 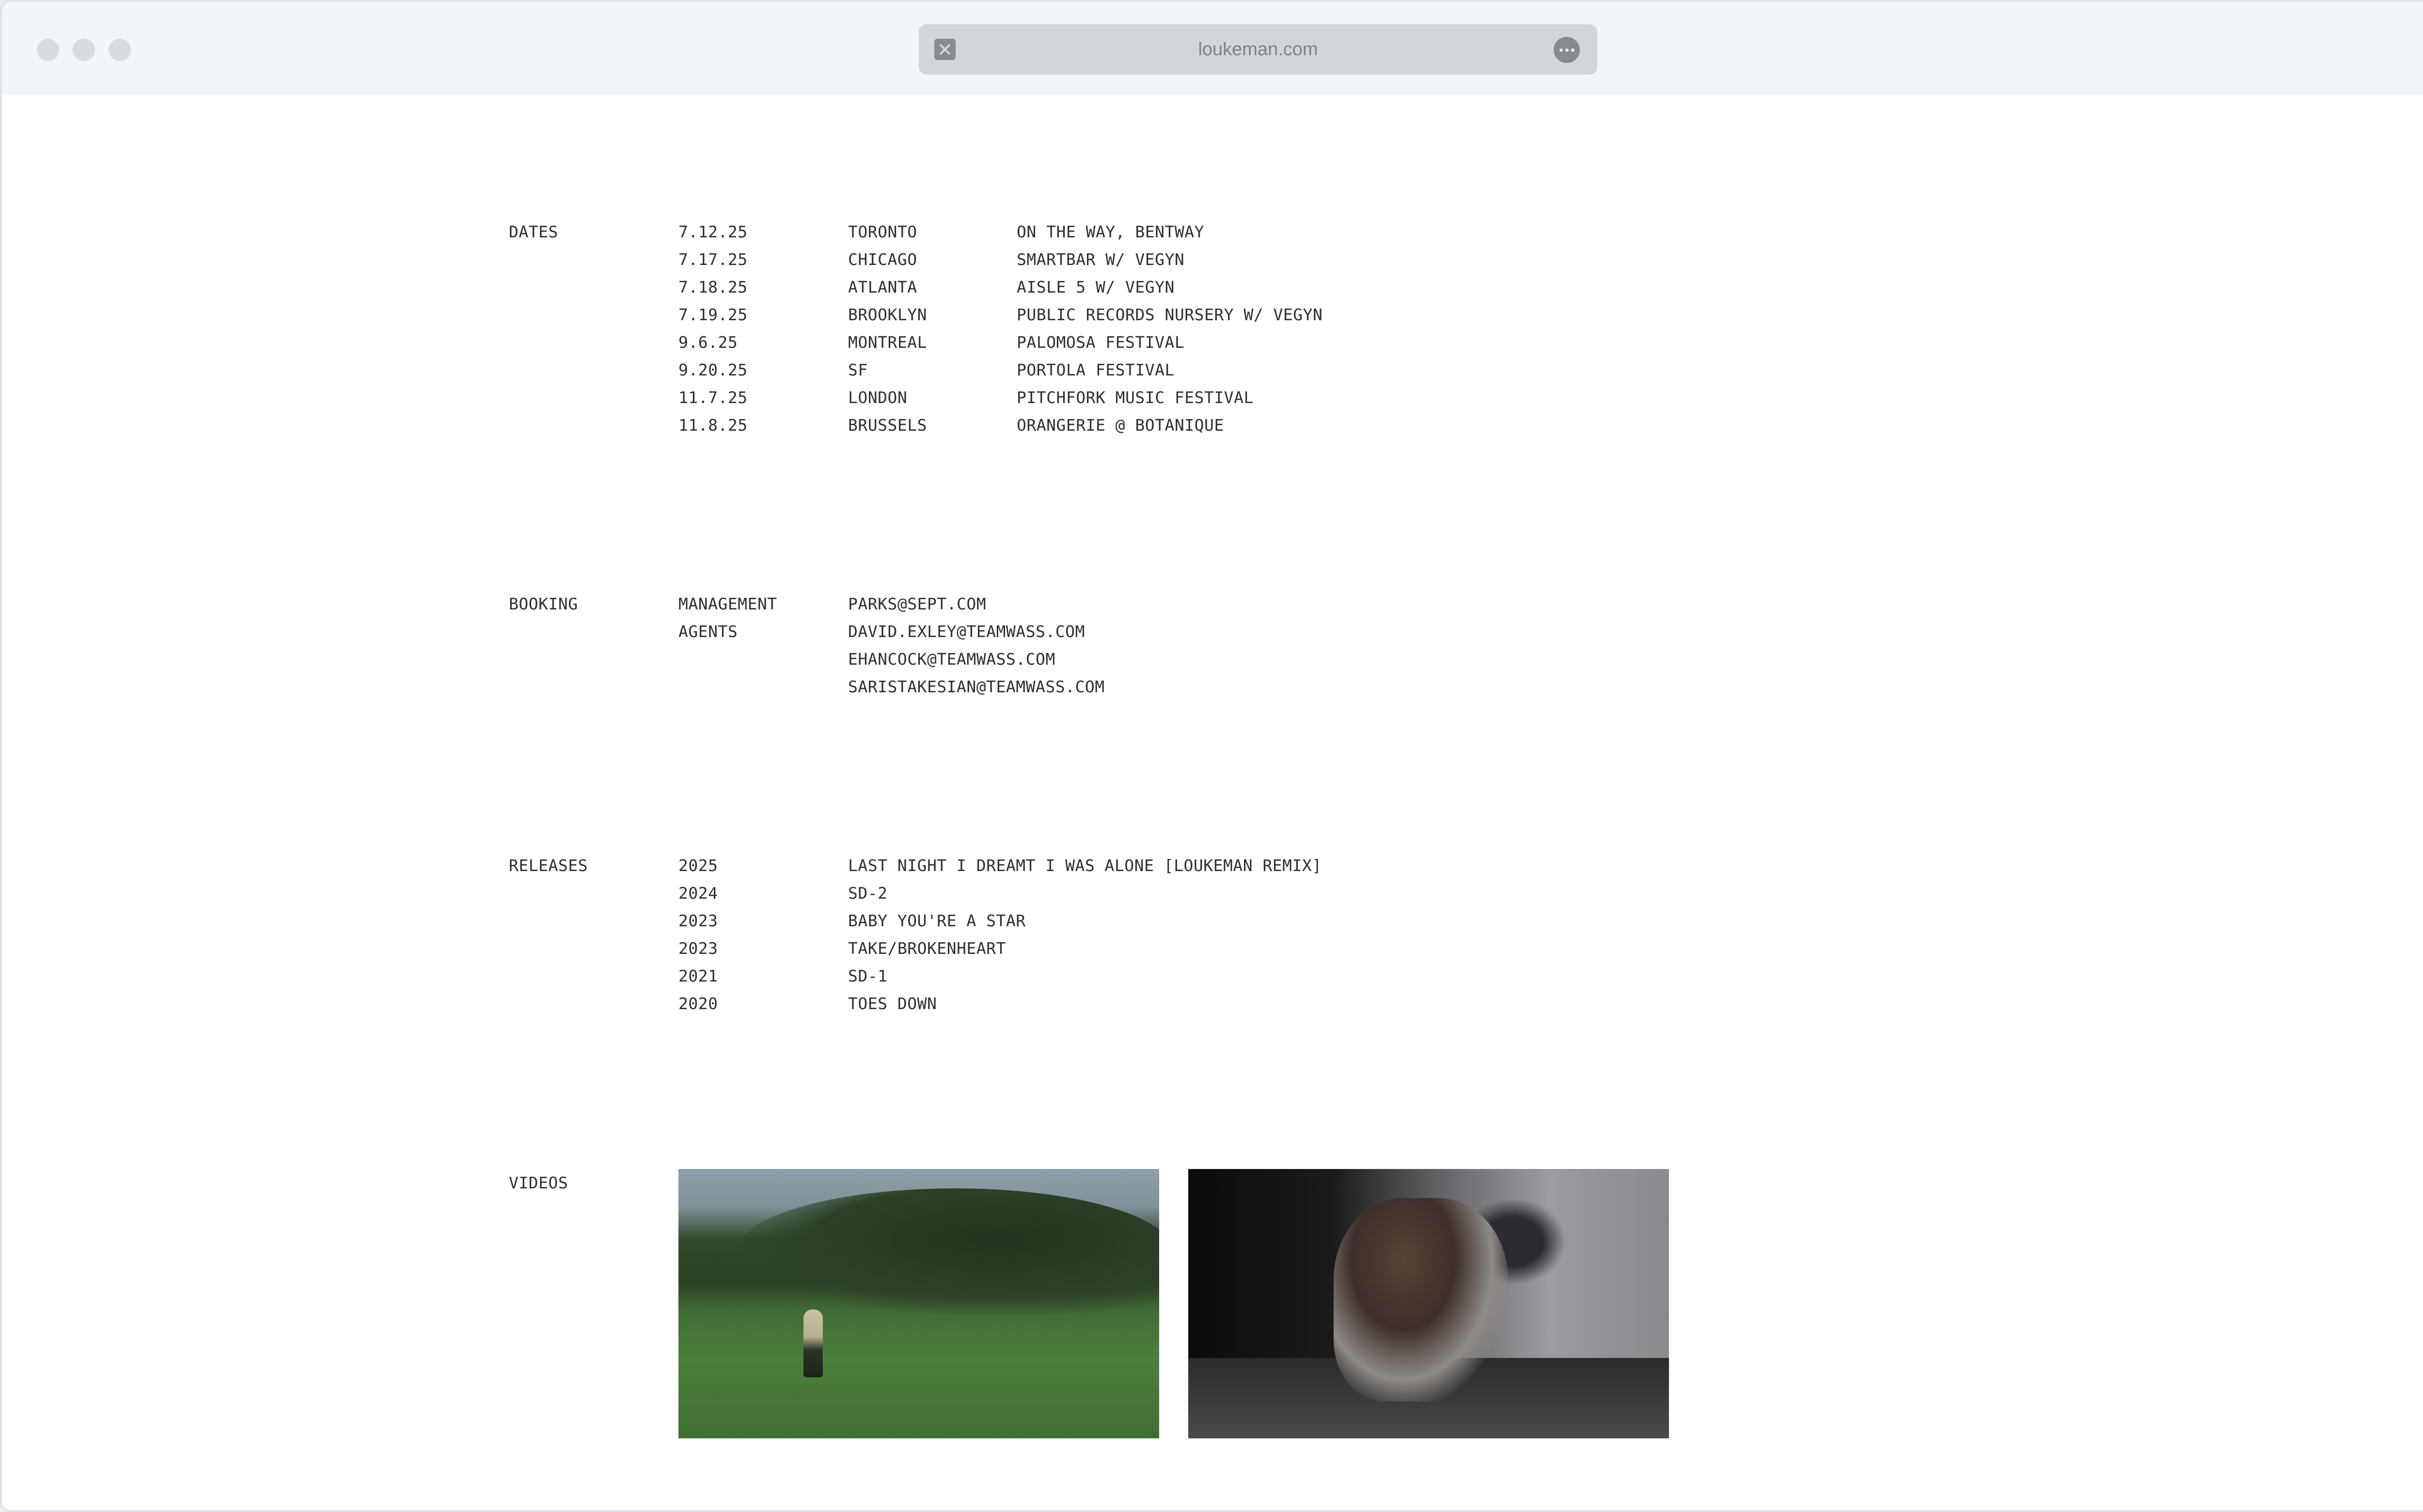 What do you see at coordinates (698, 865) in the screenshot?
I see `release-year: 2025` at bounding box center [698, 865].